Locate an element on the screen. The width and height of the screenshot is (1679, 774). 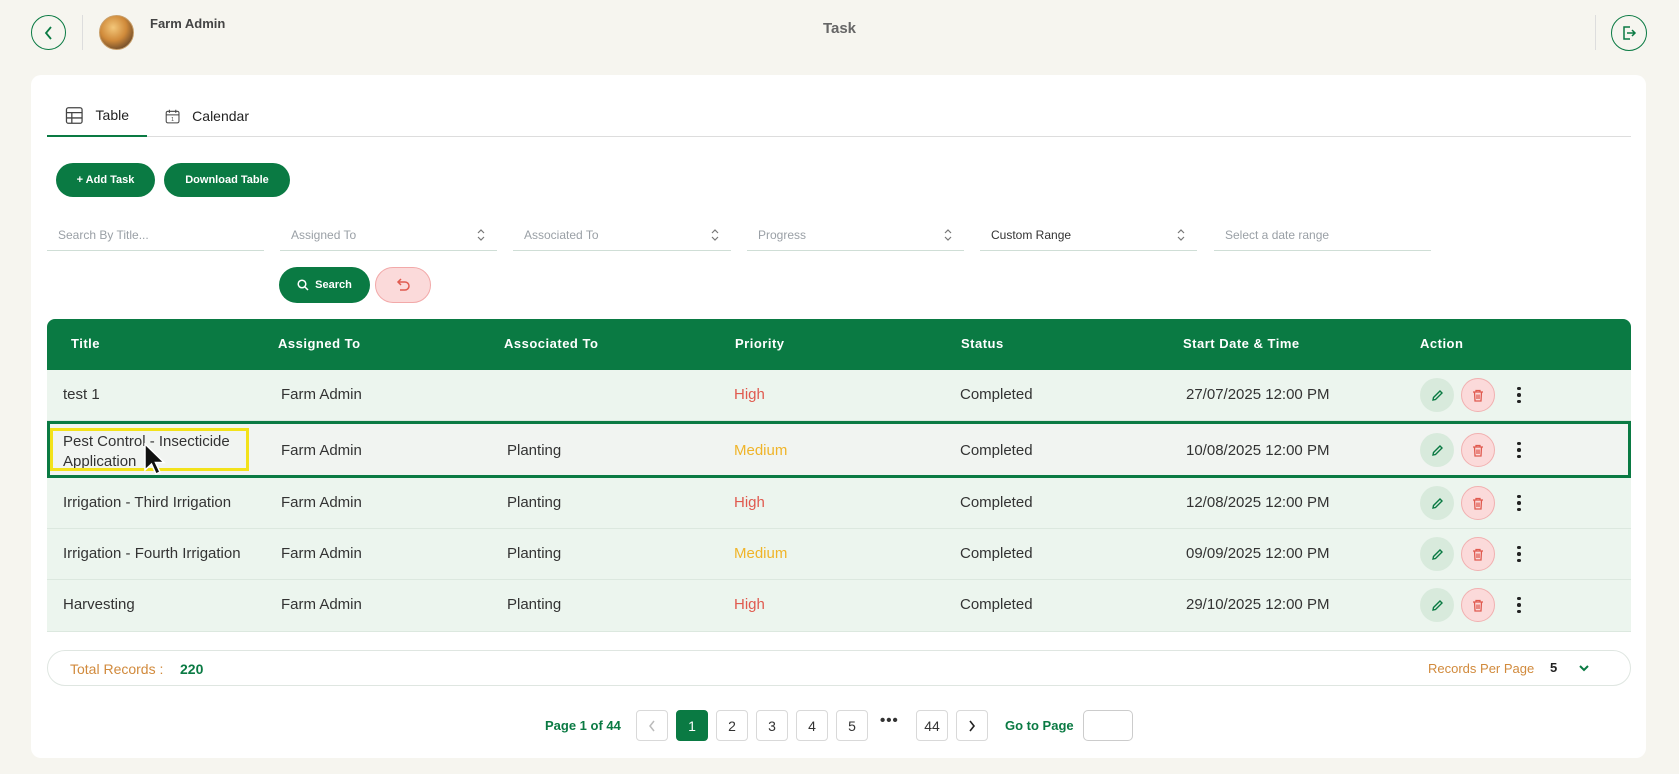
logout-icon is located at coordinates (1630, 33).